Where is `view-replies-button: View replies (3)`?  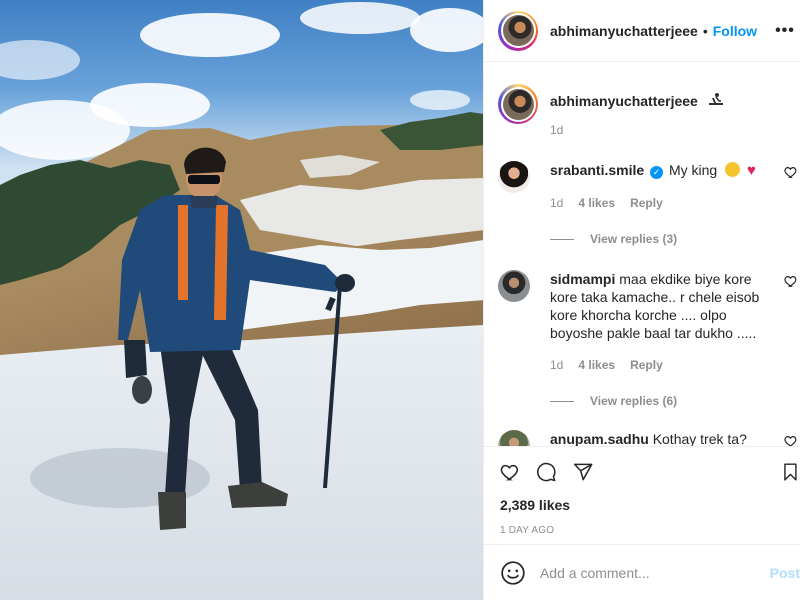 view-replies-button: View replies (3) is located at coordinates (675, 239).